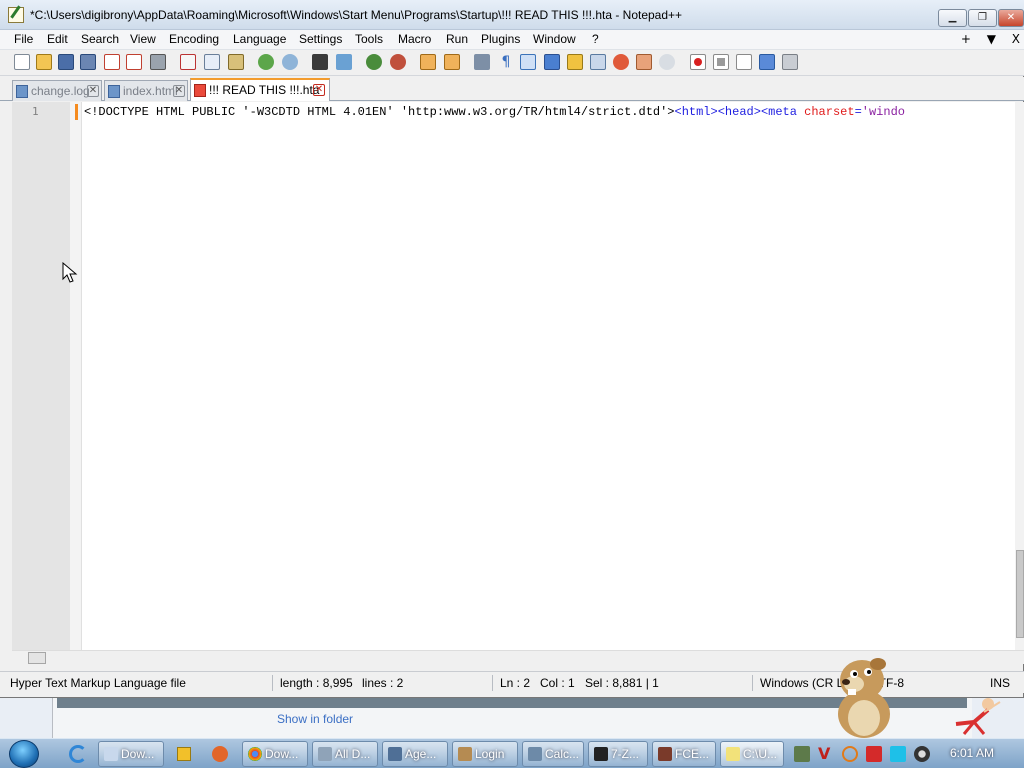 This screenshot has width=1024, height=768. I want to click on maximize-button: ❐, so click(982, 18).